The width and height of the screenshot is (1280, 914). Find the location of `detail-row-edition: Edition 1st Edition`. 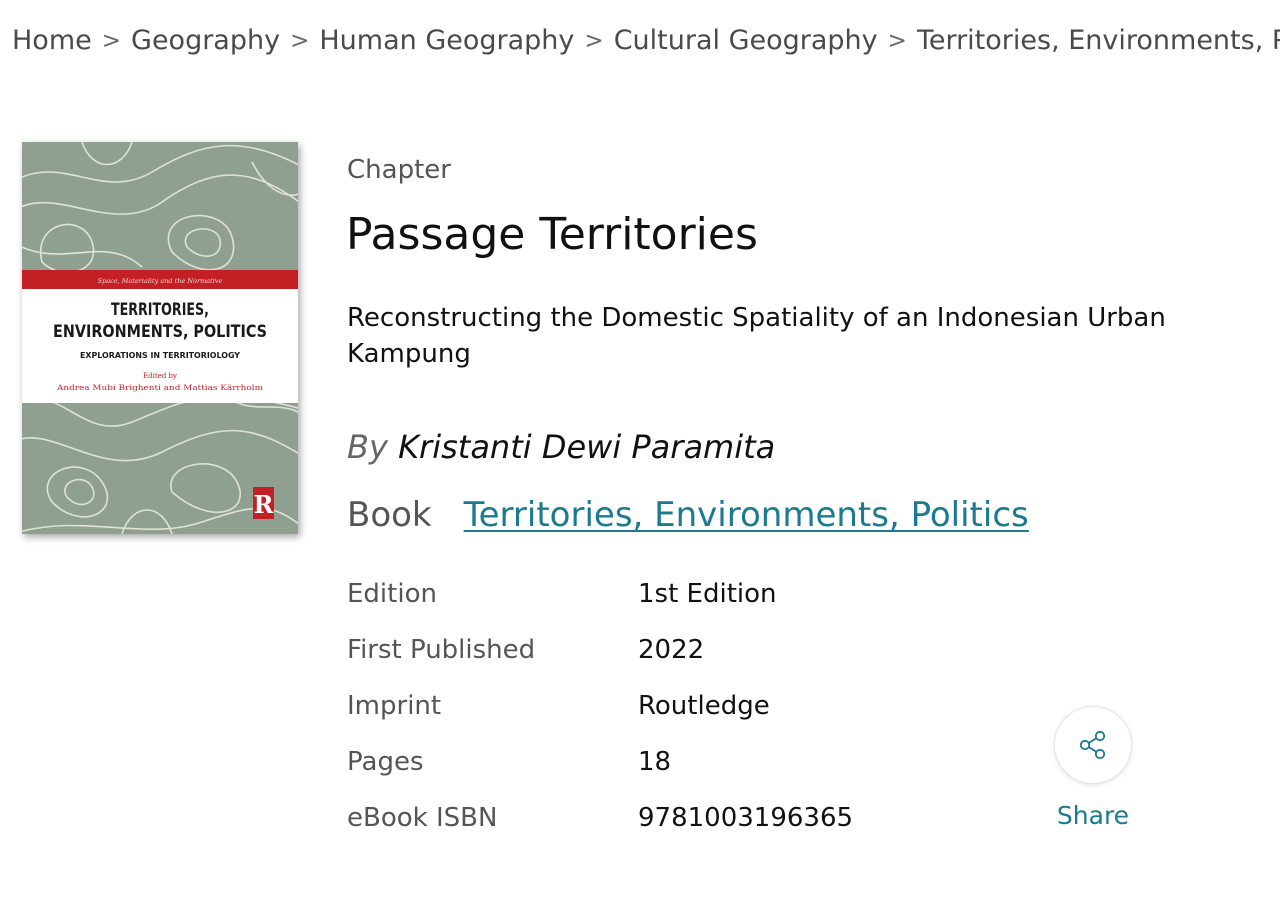

detail-row-edition: Edition 1st Edition is located at coordinates (627, 594).